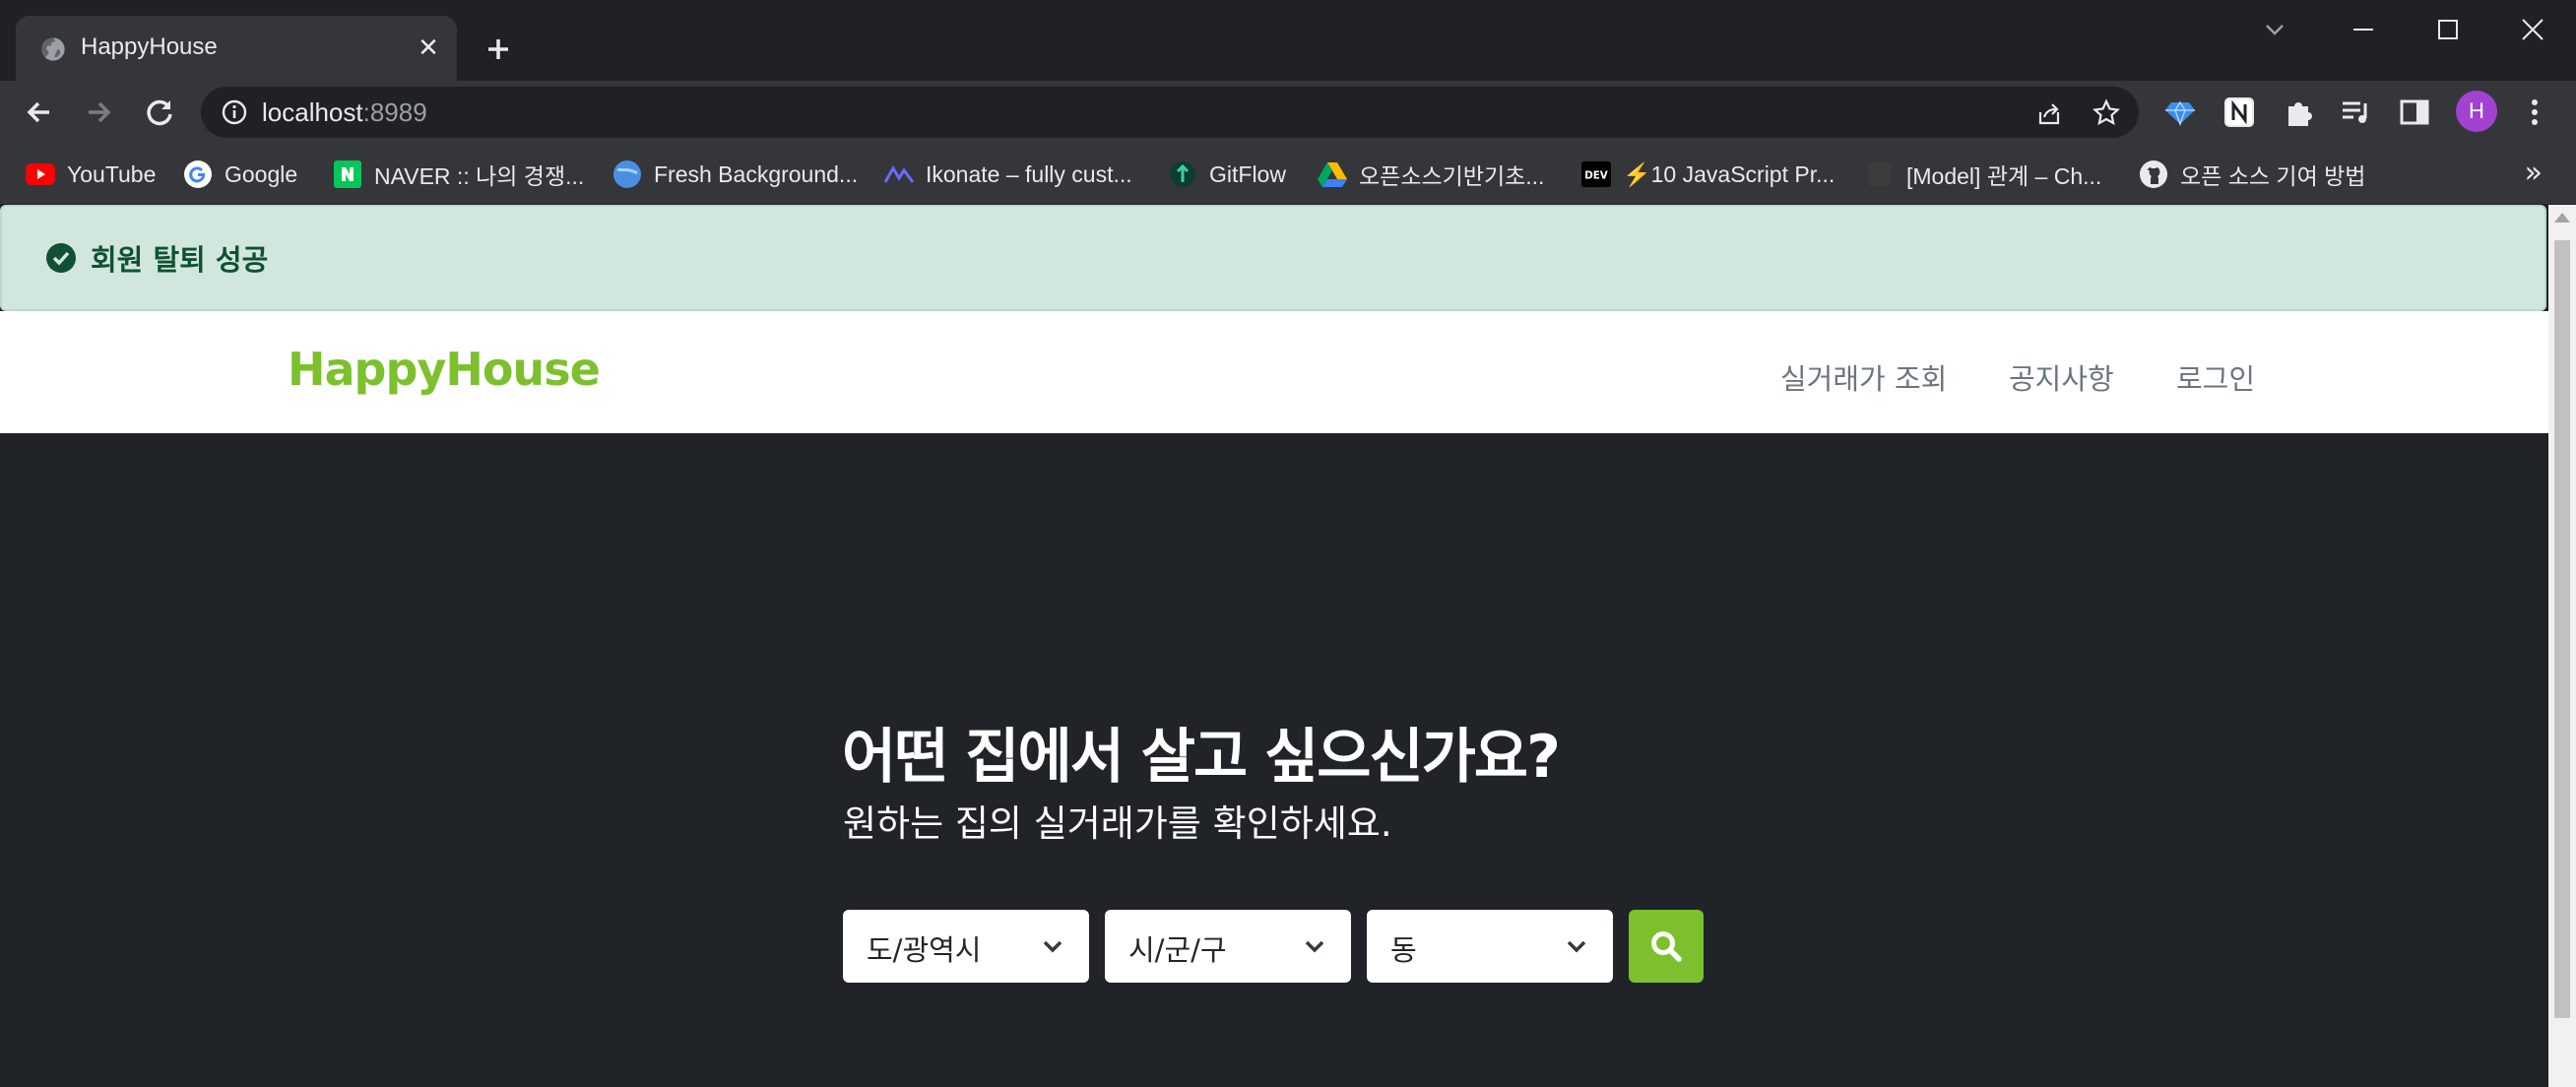 This screenshot has width=2576, height=1087. I want to click on youtube-icon, so click(40, 174).